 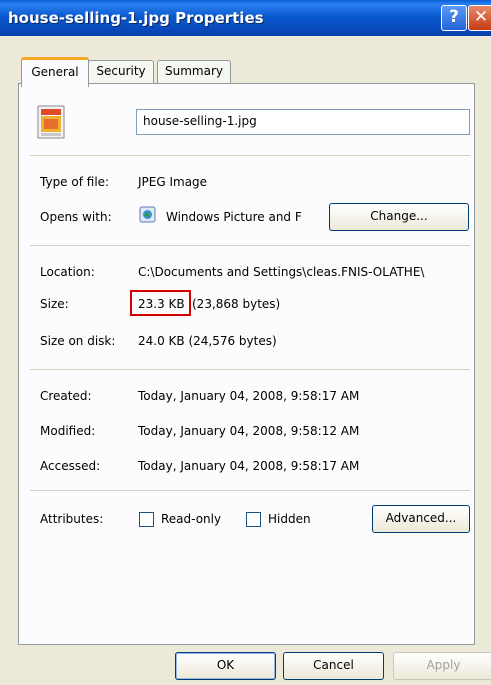 I want to click on size-label: Size:, so click(x=54, y=304).